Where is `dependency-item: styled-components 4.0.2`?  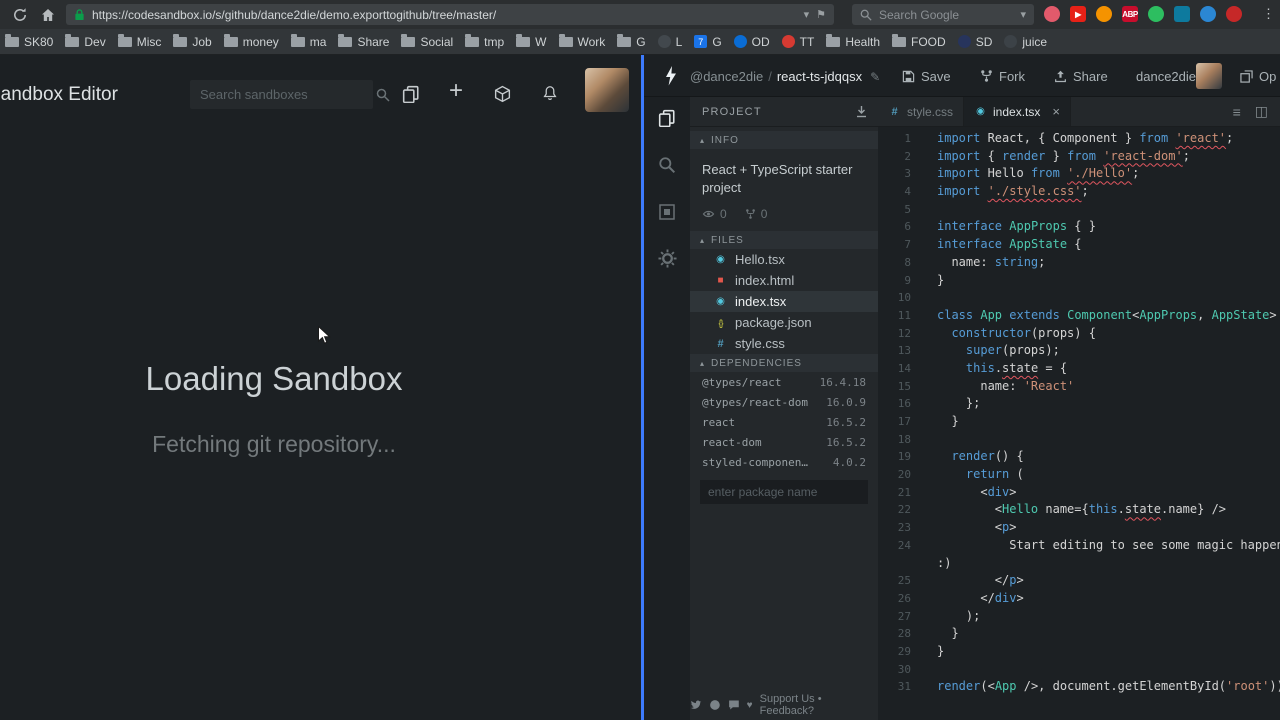
dependency-item: styled-components 4.0.2 is located at coordinates (784, 462).